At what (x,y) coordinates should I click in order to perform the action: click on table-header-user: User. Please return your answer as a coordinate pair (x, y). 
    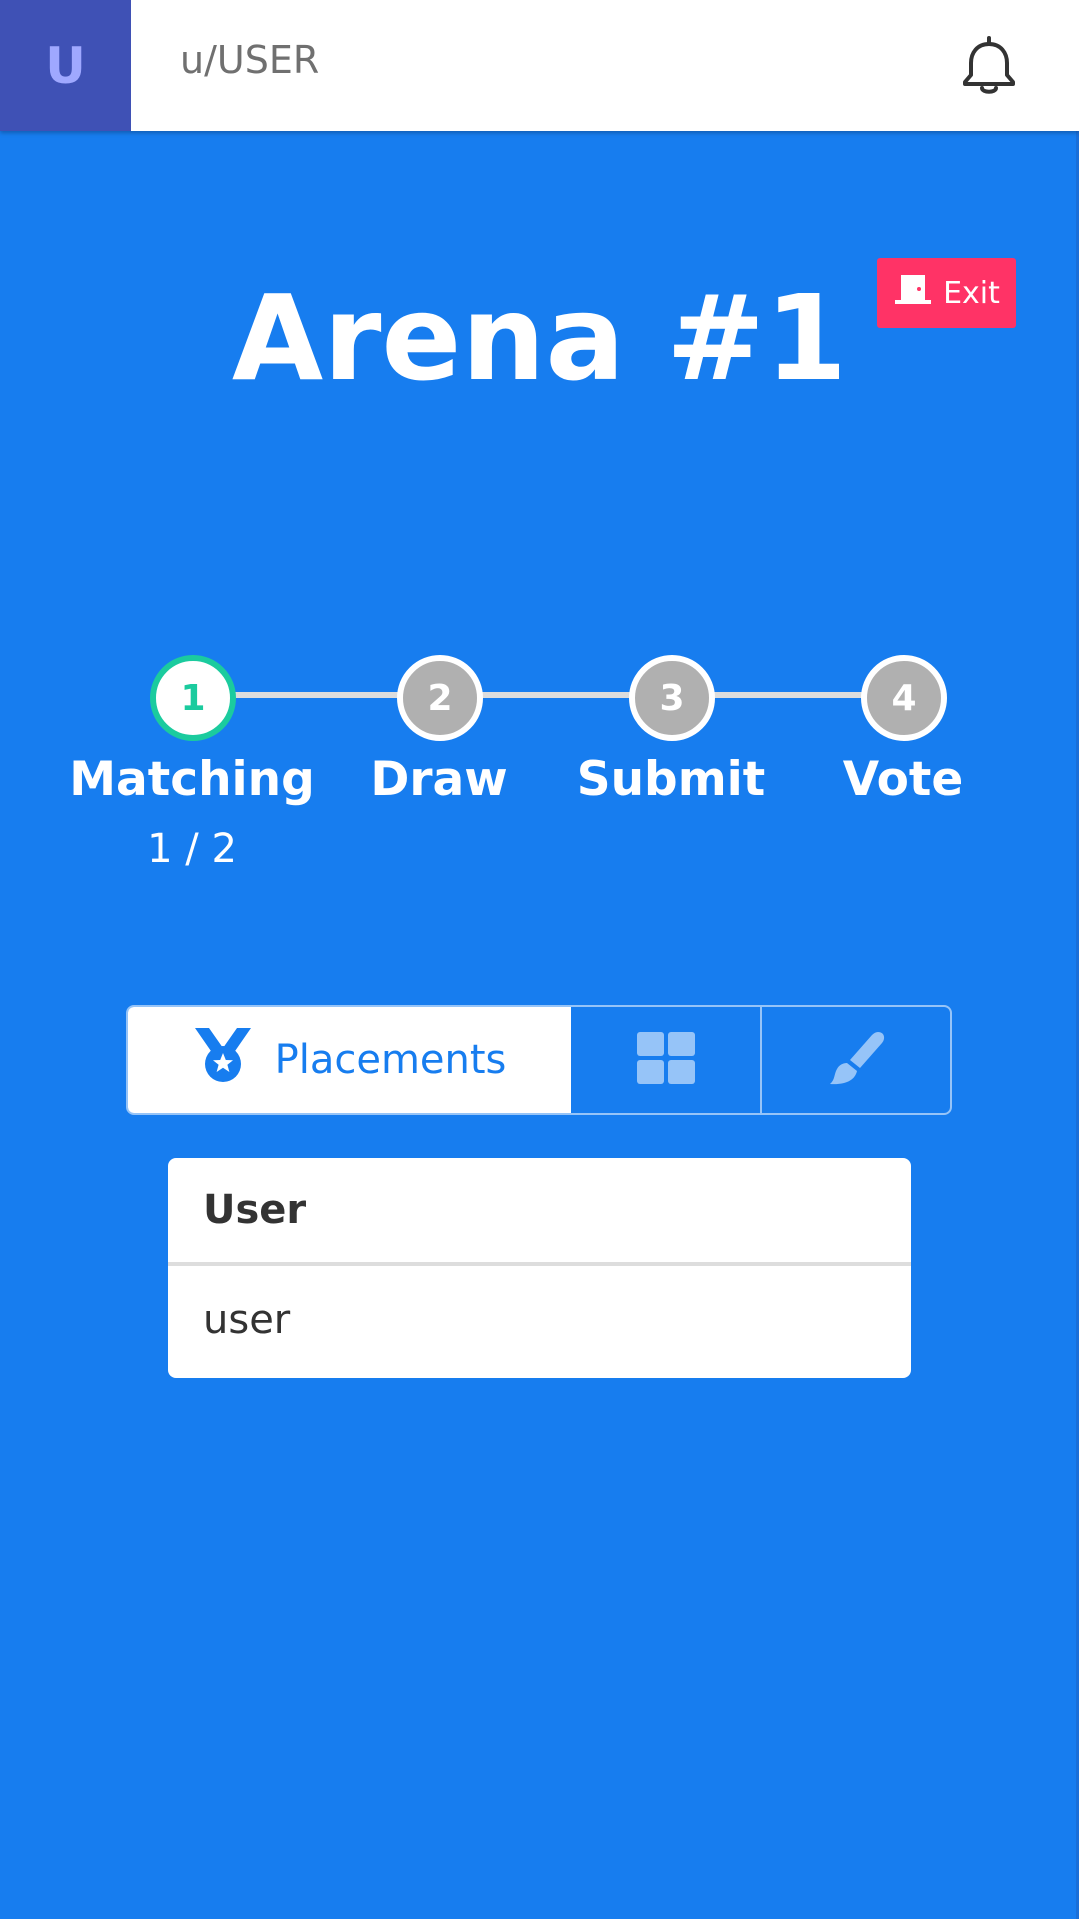
    Looking at the image, I should click on (539, 1212).